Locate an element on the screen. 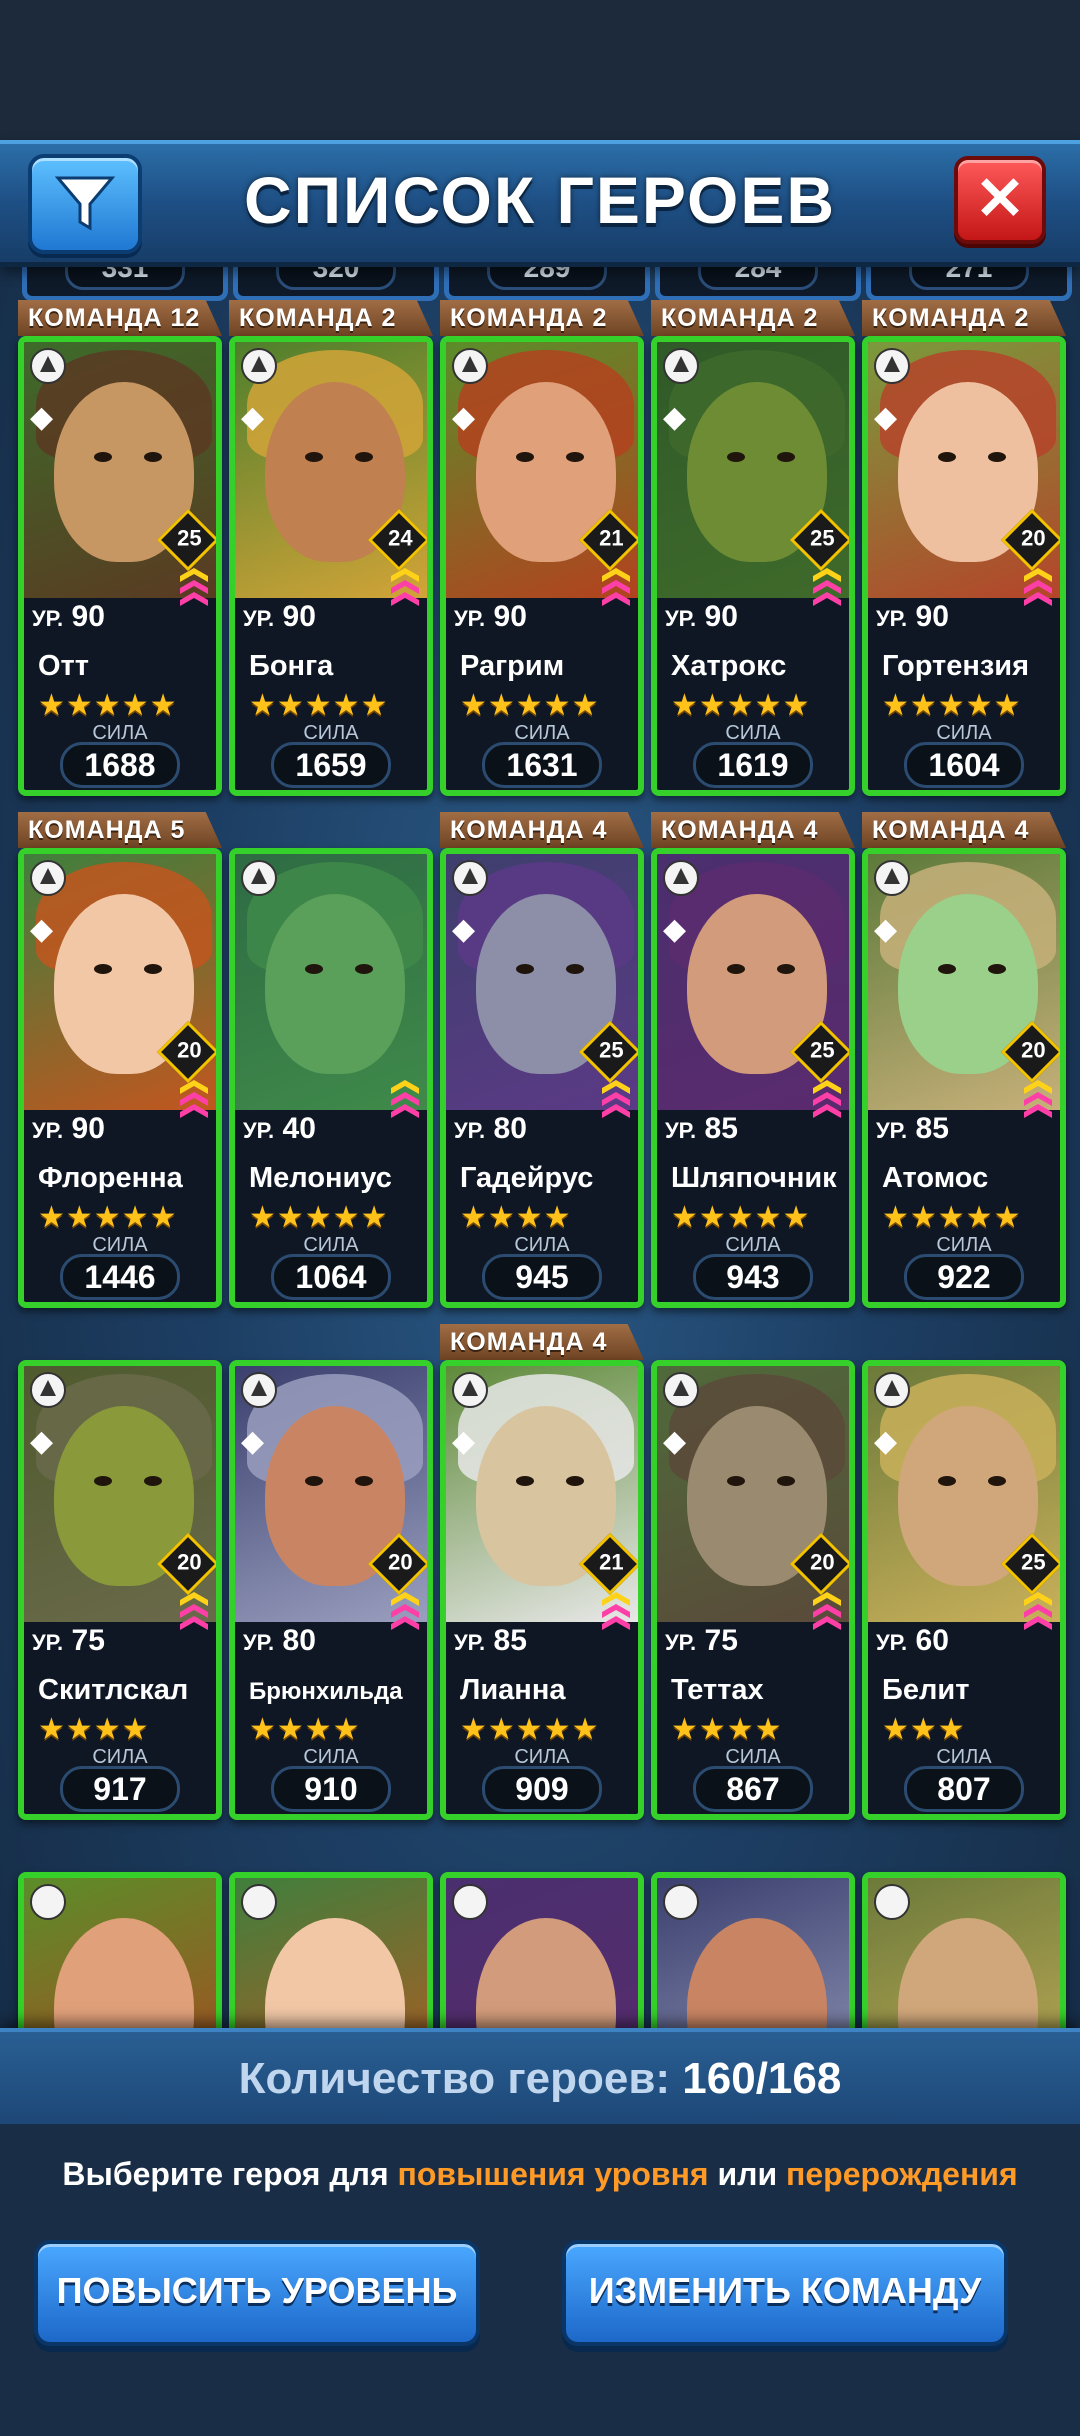 Image resolution: width=1080 pixels, height=2436 pixels. hero-level: УР. 85 is located at coordinates (490, 1641).